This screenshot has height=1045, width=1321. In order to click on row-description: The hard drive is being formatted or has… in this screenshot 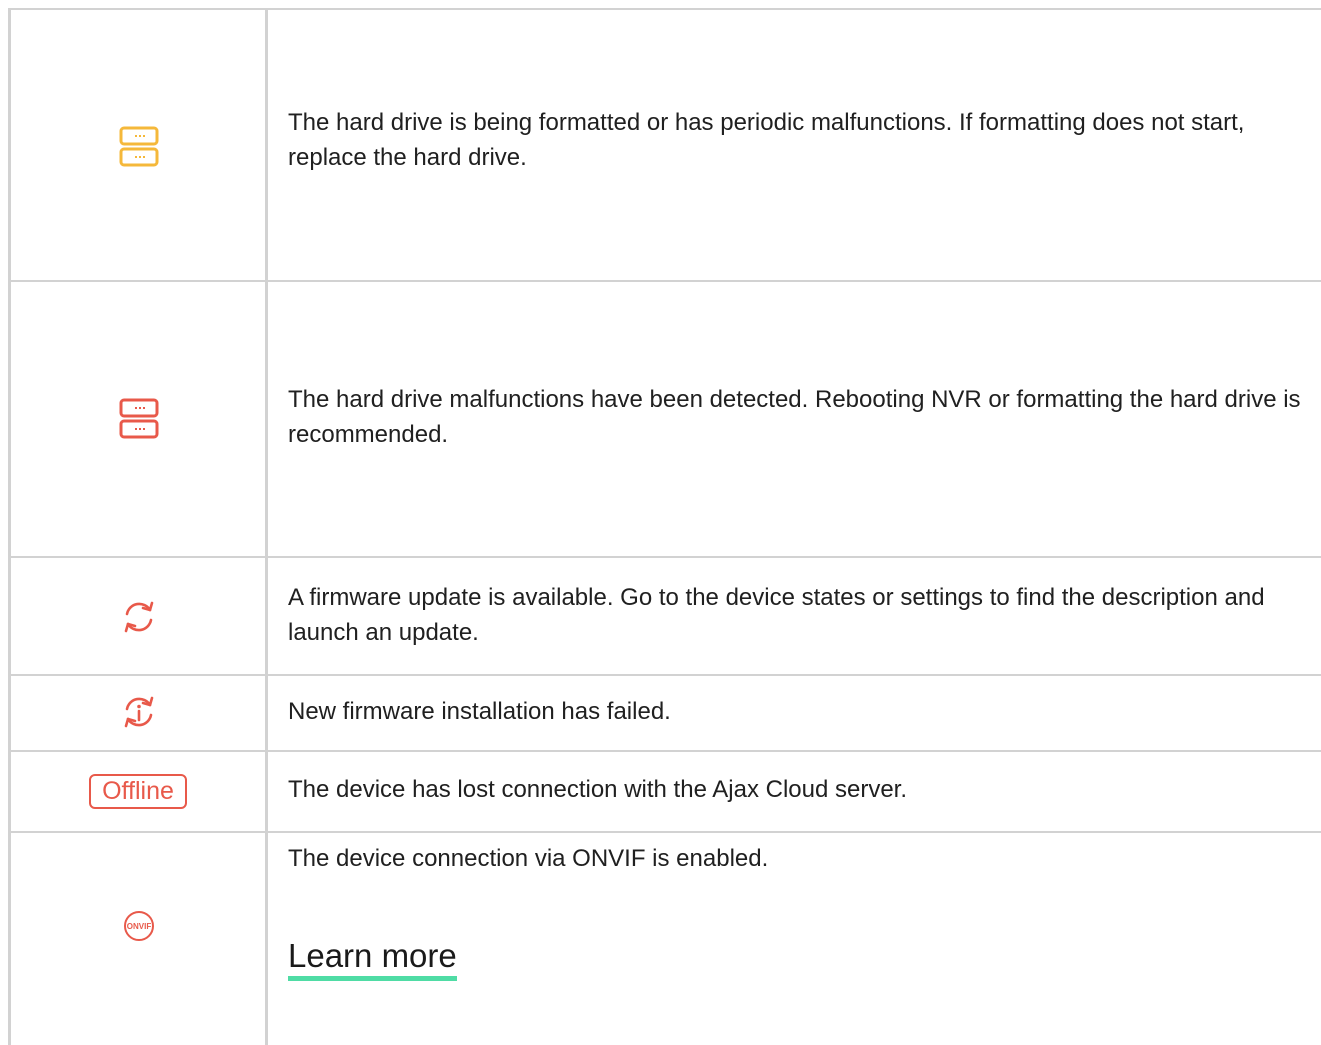, I will do `click(766, 140)`.